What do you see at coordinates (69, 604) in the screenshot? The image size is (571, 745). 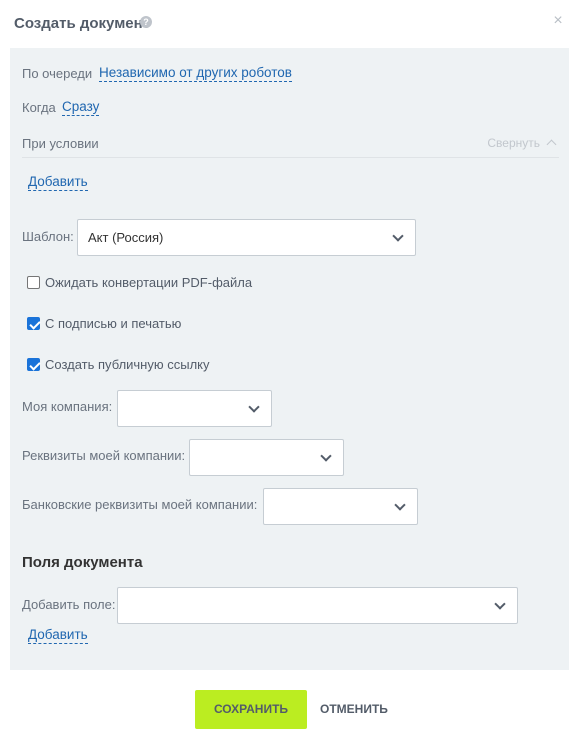 I see `add-field-label: Добавить поле:` at bounding box center [69, 604].